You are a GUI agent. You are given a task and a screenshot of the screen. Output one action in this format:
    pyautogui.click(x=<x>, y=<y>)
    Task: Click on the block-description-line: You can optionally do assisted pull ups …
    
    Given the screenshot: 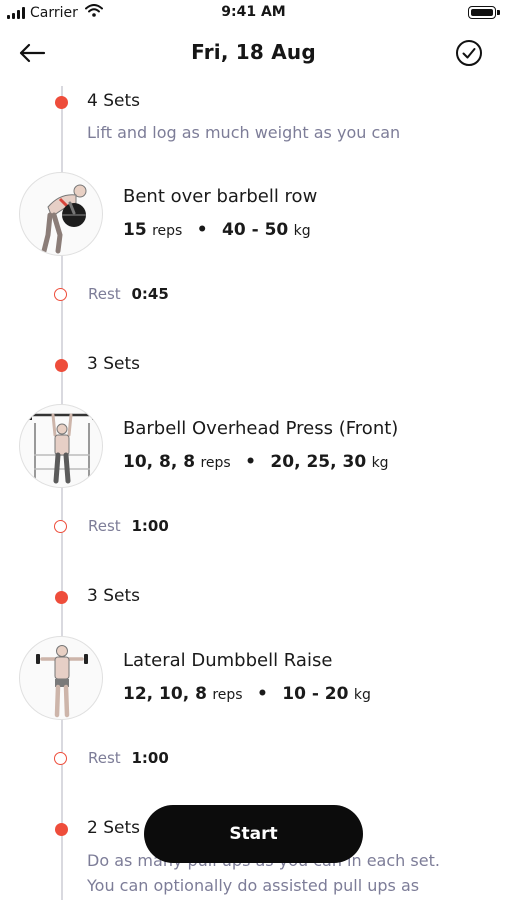 What is the action you would take?
    pyautogui.click(x=253, y=885)
    